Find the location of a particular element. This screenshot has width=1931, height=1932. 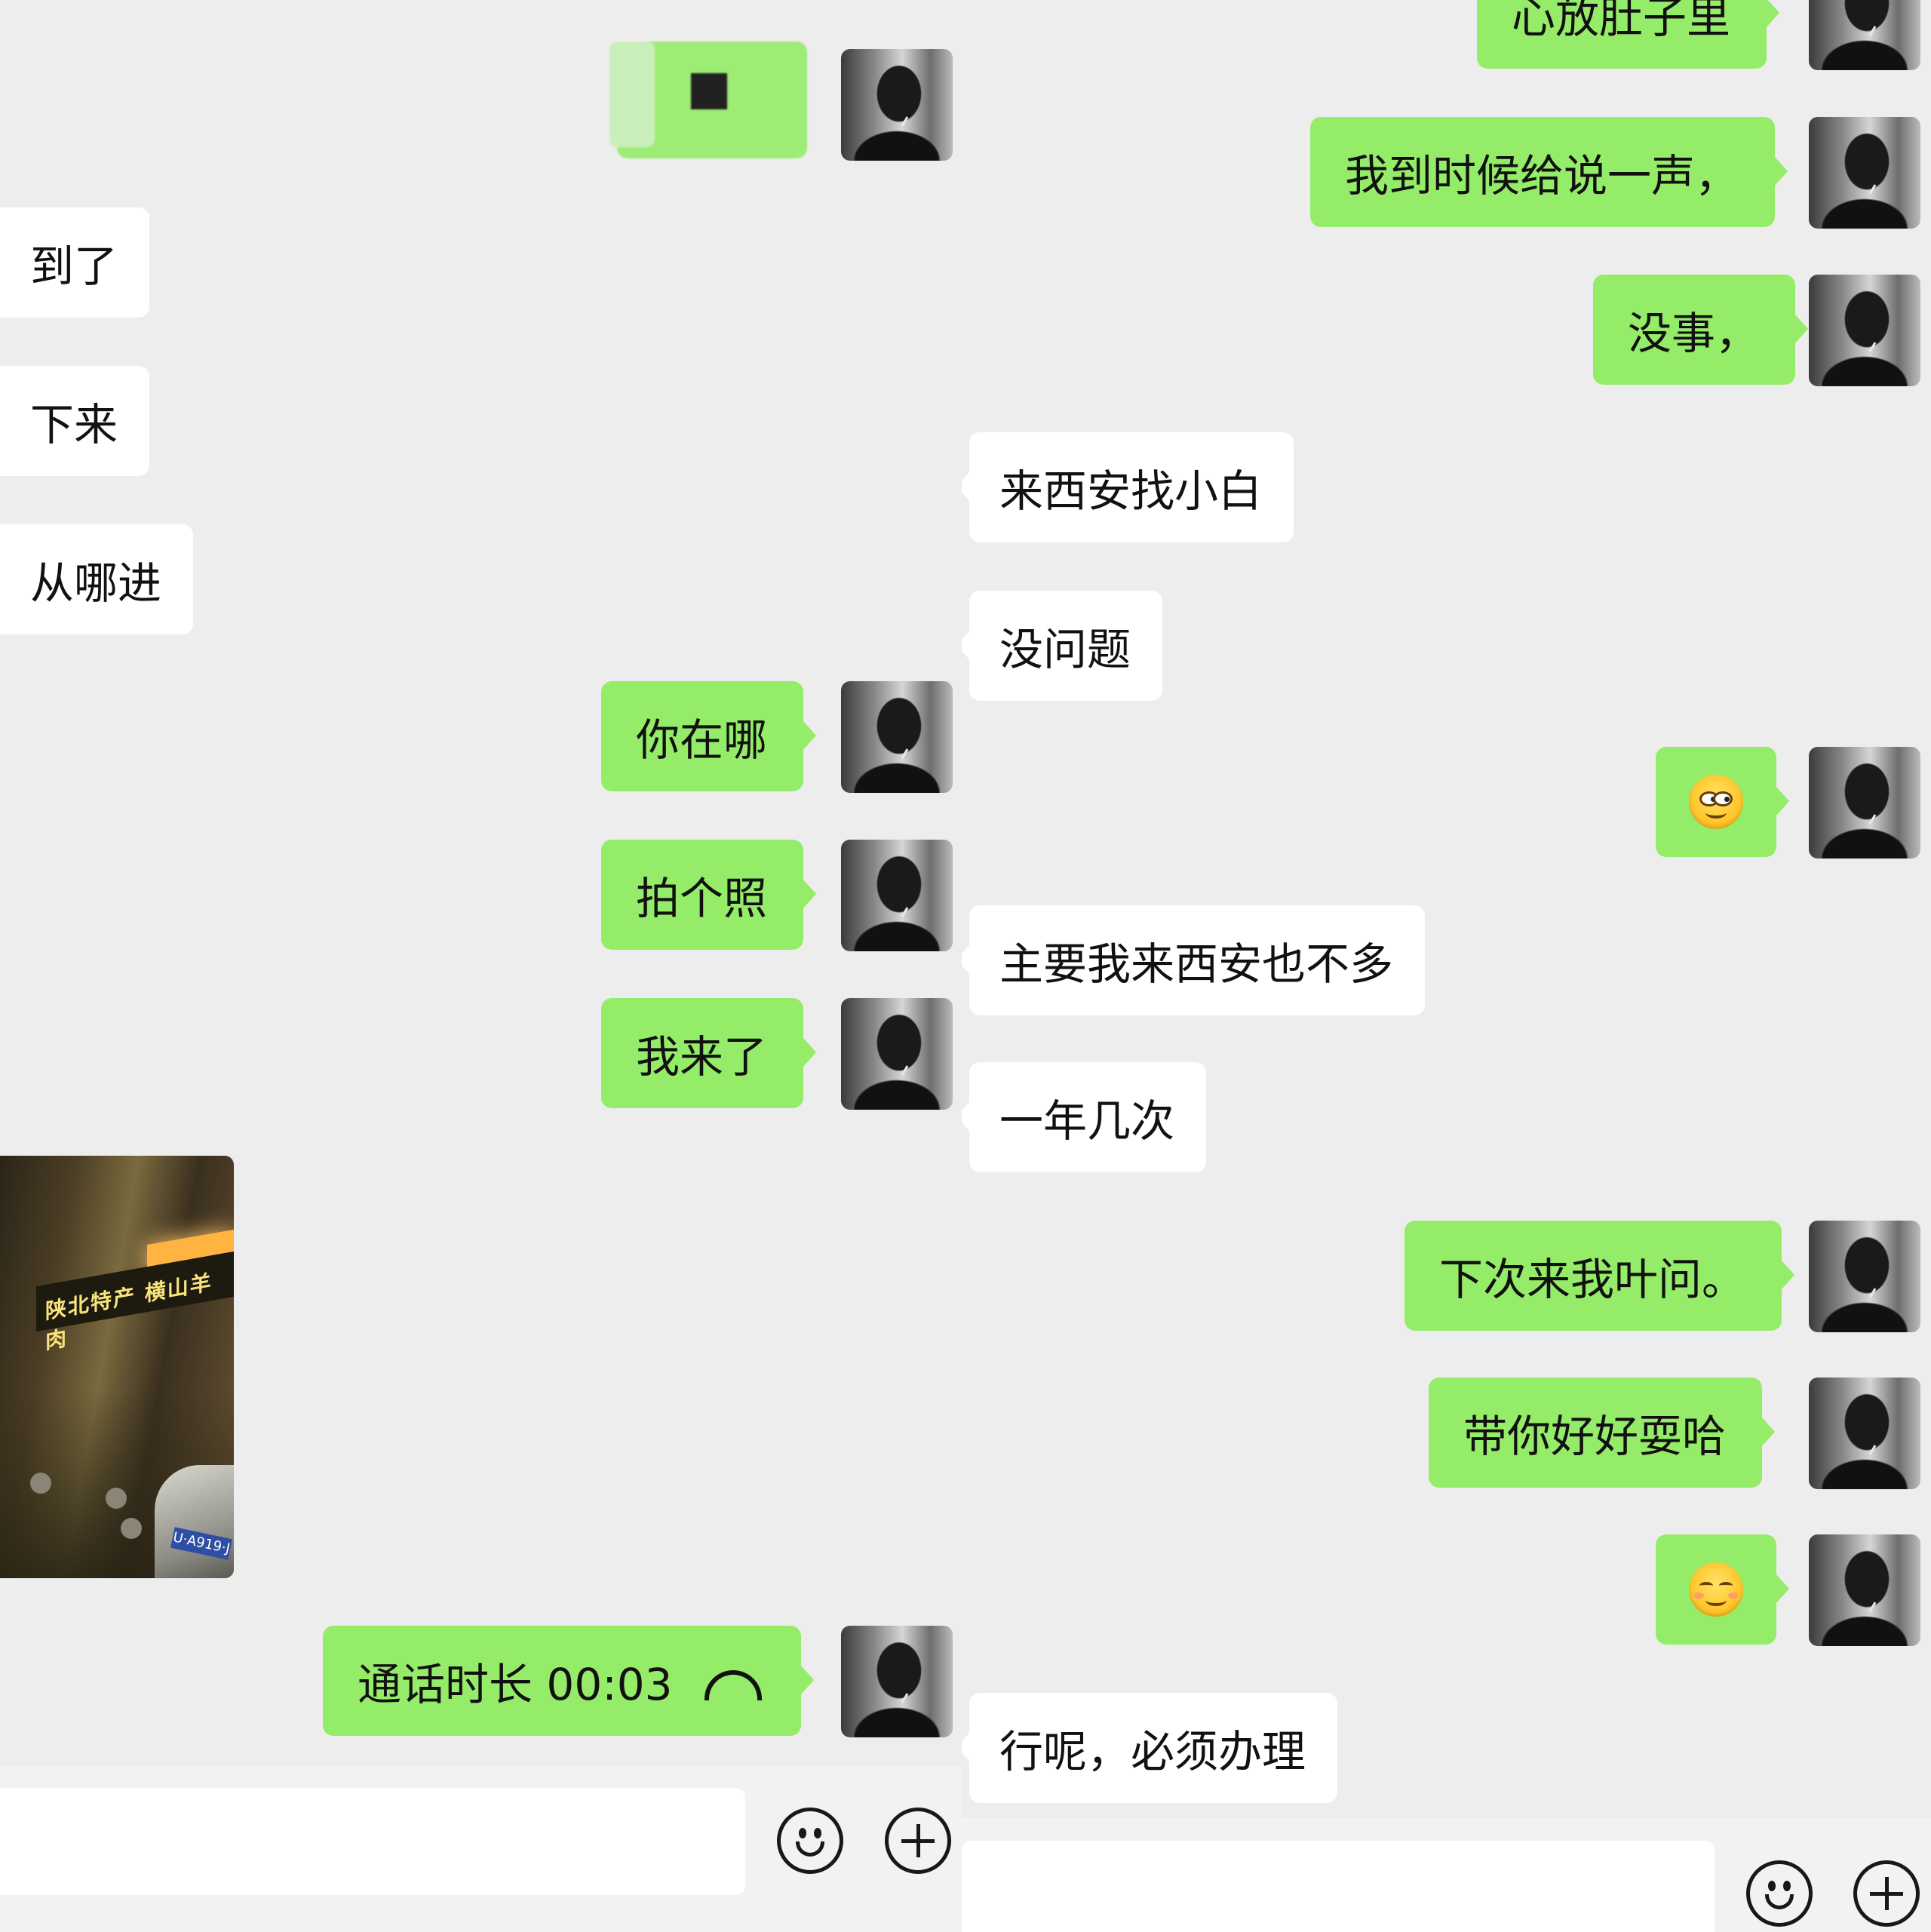

message-text: 从哪进 is located at coordinates (96, 583).